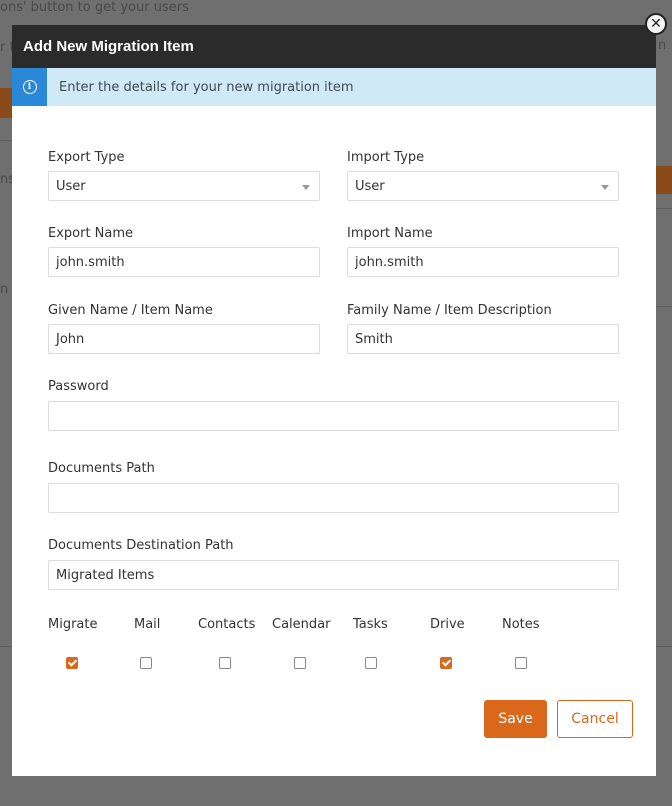 This screenshot has height=806, width=672. Describe the element at coordinates (371, 663) in the screenshot. I see `tasks-checkbox` at that location.